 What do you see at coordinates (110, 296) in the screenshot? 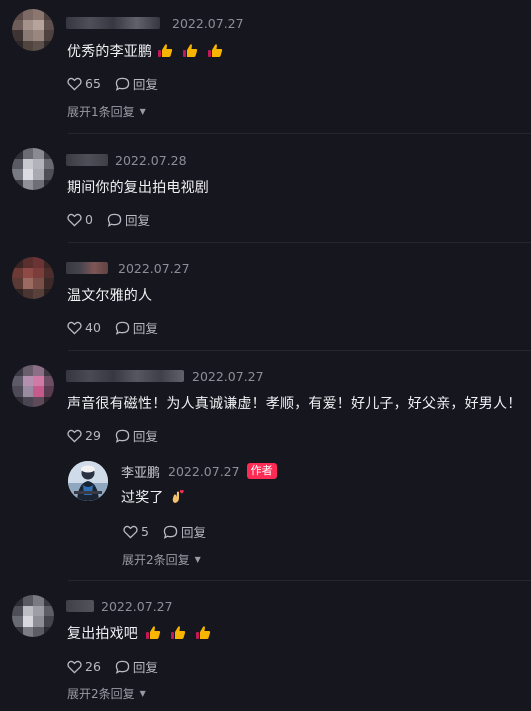
I see `comment-text: 温文尔雅的人` at bounding box center [110, 296].